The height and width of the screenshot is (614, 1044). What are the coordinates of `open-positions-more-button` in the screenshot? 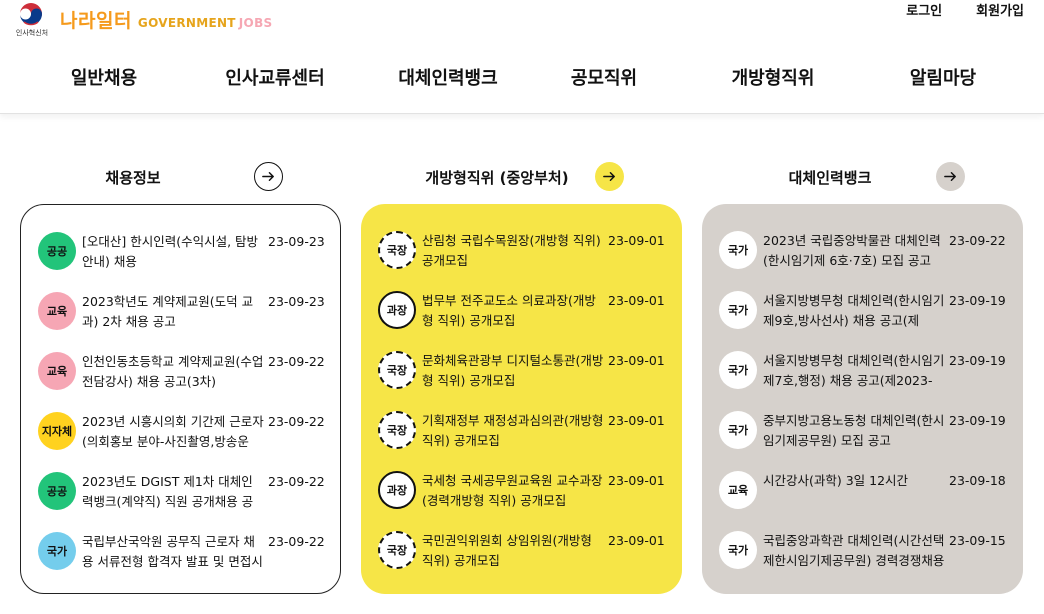 It's located at (609, 176).